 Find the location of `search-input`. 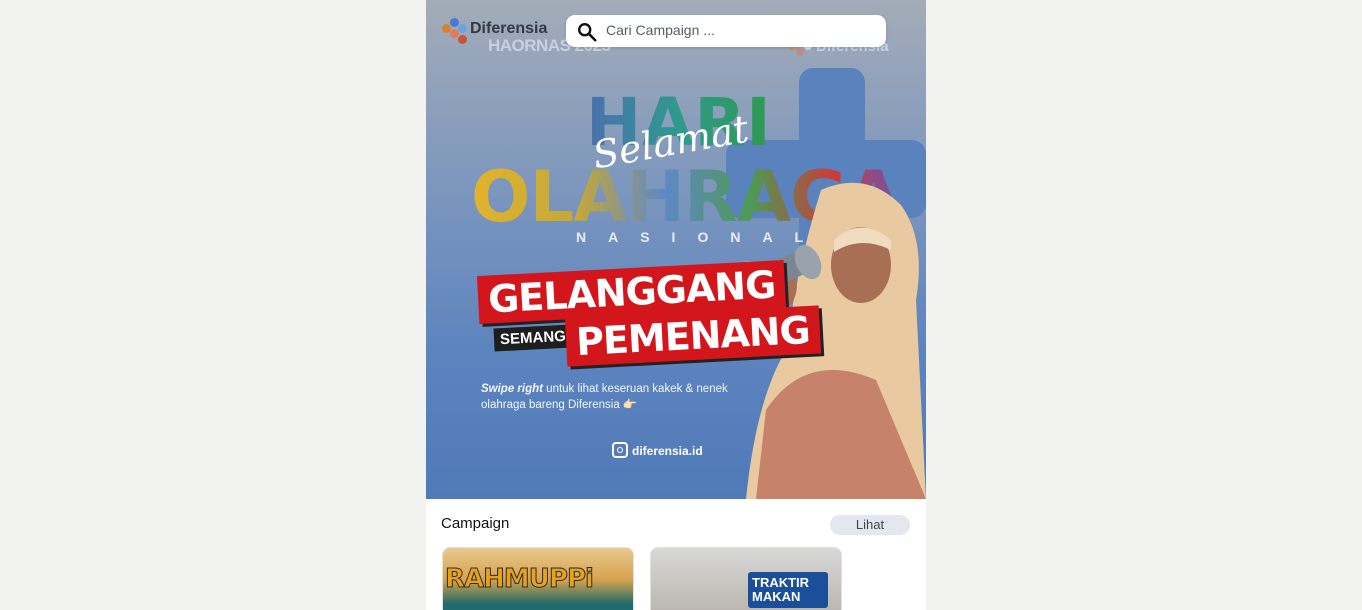

search-input is located at coordinates (741, 30).